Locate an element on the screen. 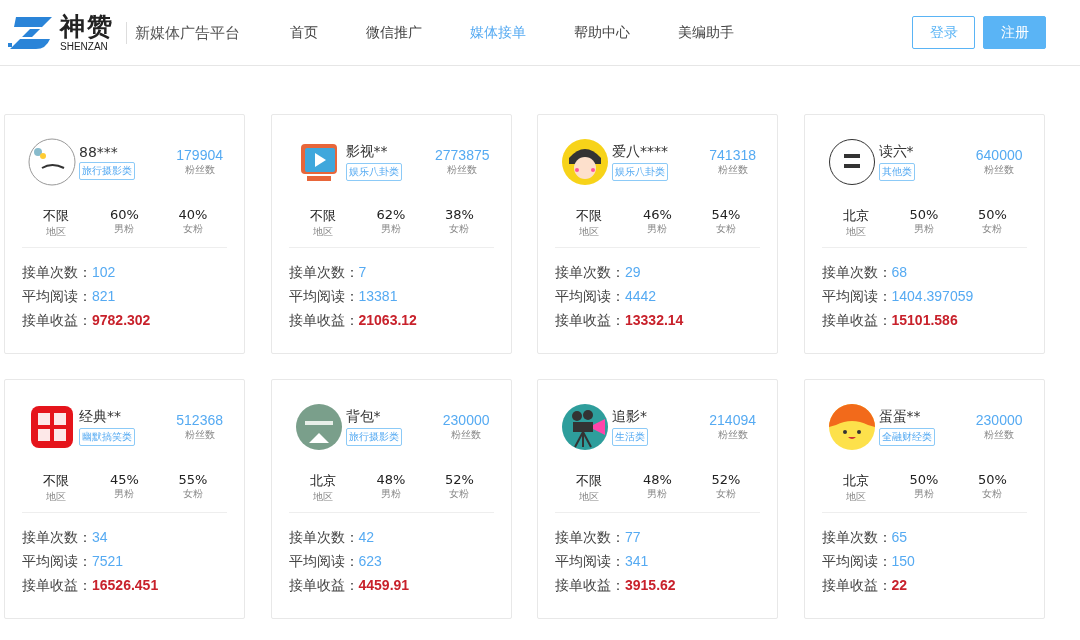  stat-value: 62% is located at coordinates (391, 214).